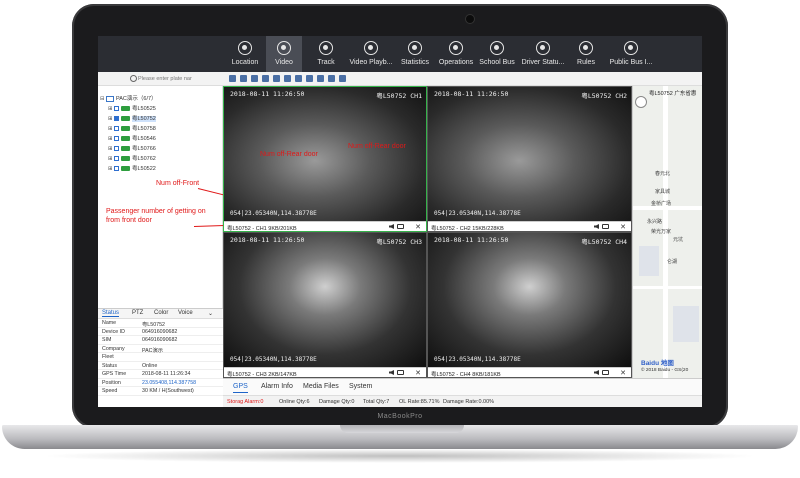 The width and height of the screenshot is (800, 478). I want to click on layout-4-icon, so click(243, 78).